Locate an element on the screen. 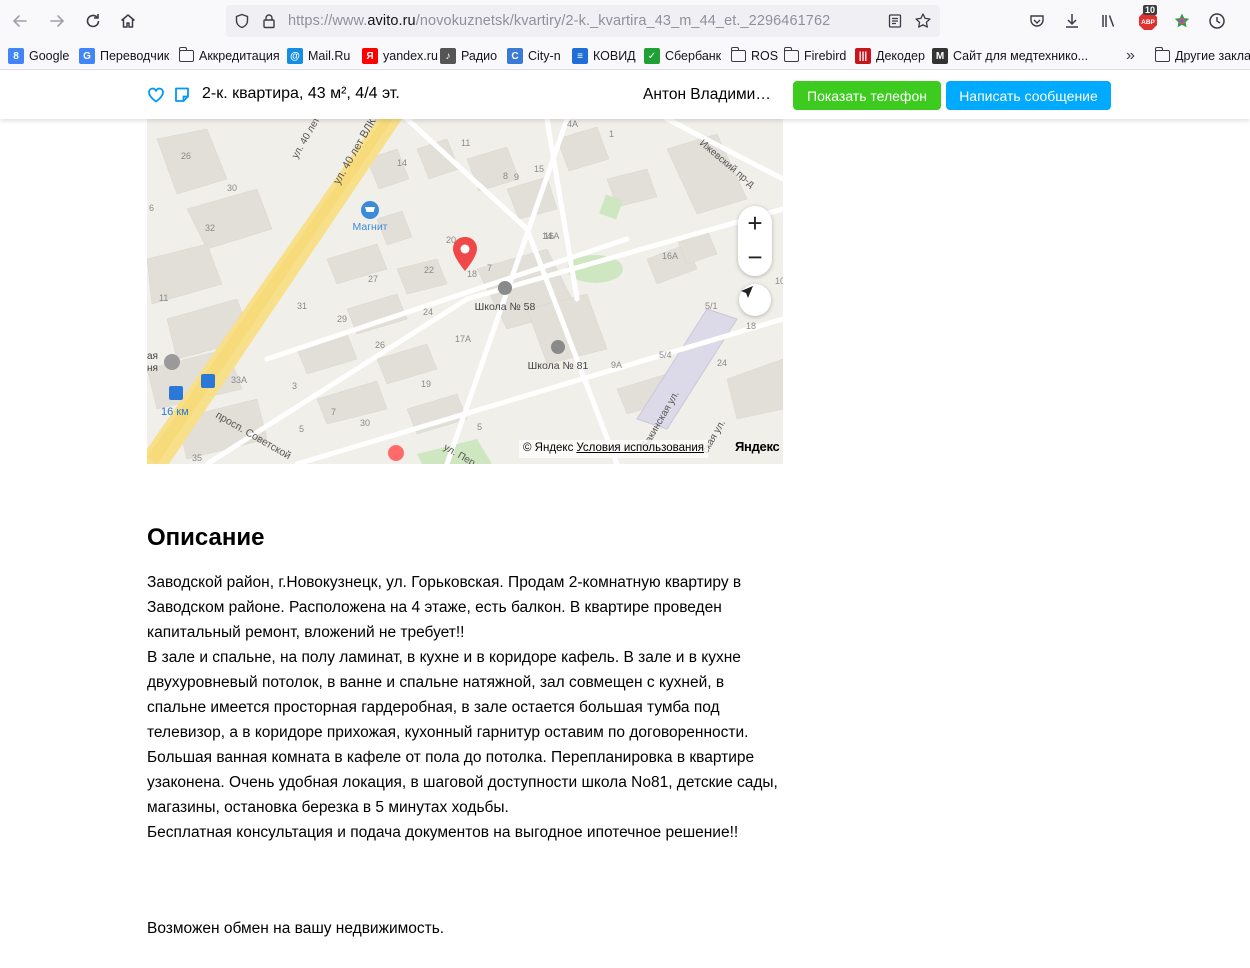  description-exchange-note: Возможен обмен на вашу недвижимость. is located at coordinates (296, 928).